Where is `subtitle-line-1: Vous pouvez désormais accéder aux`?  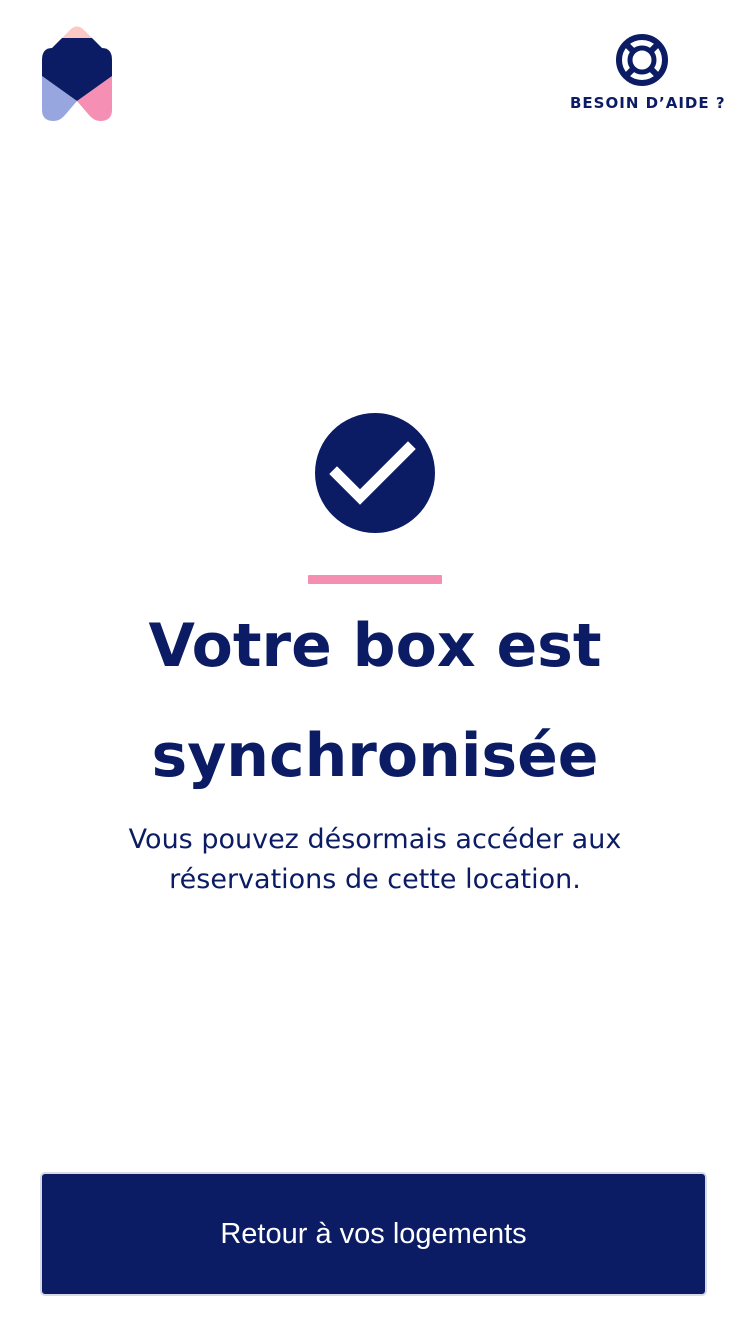 subtitle-line-1: Vous pouvez désormais accéder aux is located at coordinates (375, 839).